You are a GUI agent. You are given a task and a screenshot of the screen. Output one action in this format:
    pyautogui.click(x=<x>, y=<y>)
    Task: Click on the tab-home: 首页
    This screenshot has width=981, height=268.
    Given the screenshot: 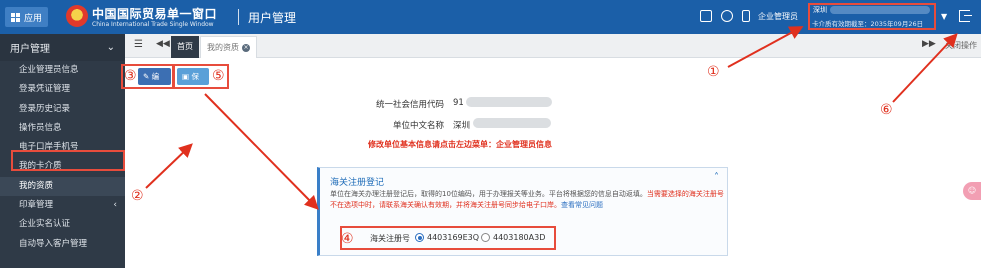 What is the action you would take?
    pyautogui.click(x=185, y=47)
    